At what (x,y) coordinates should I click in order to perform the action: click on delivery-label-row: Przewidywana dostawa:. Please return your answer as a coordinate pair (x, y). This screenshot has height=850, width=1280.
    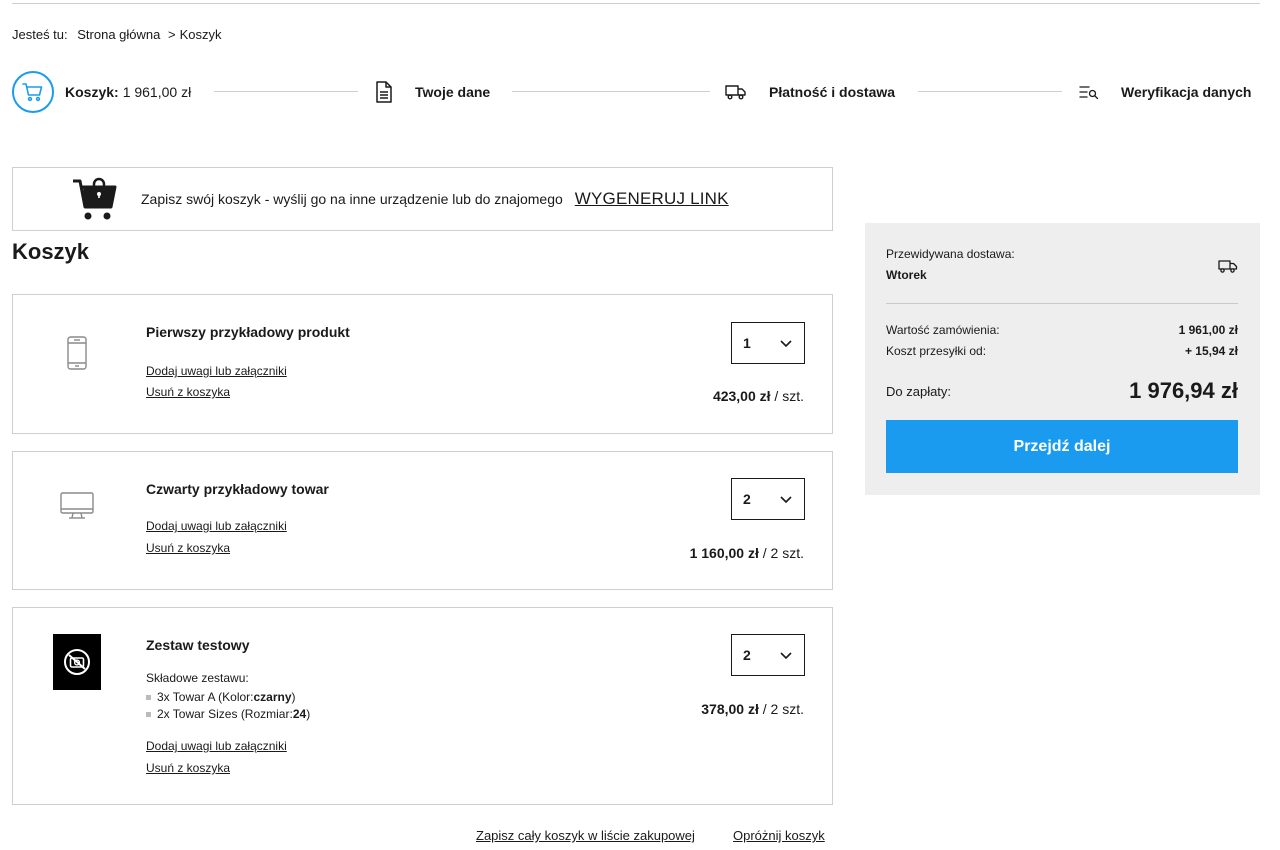
    Looking at the image, I should click on (1062, 254).